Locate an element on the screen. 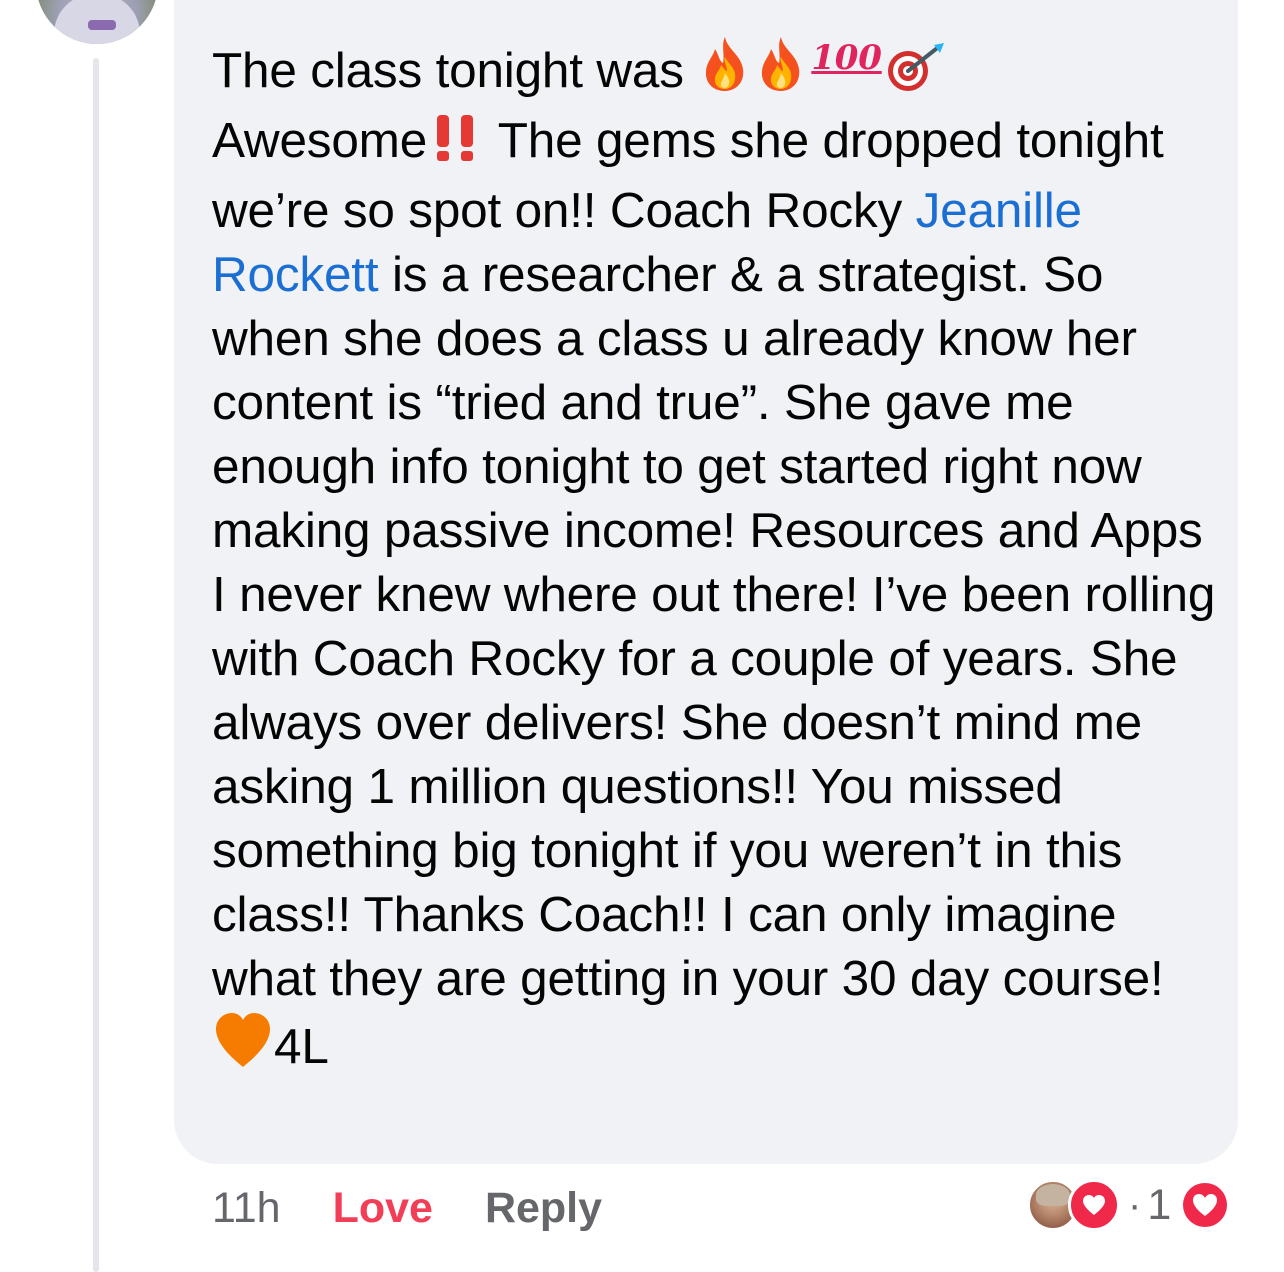 The width and height of the screenshot is (1284, 1272). comment-actions: 11h Love Reply is located at coordinates (407, 1208).